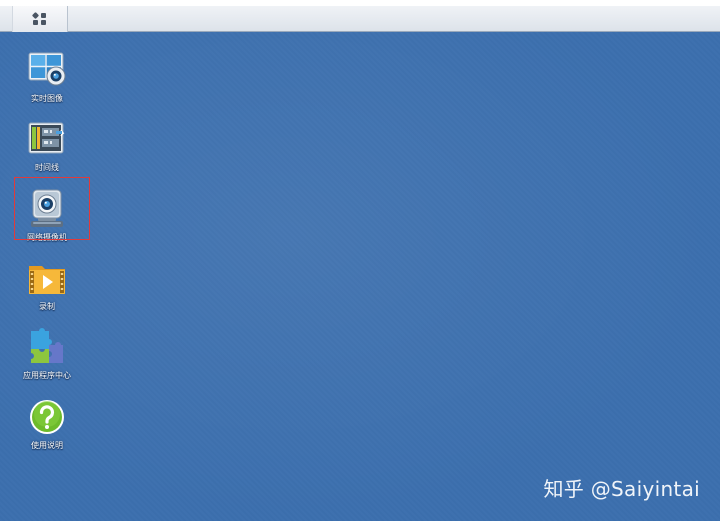 Image resolution: width=720 pixels, height=521 pixels. I want to click on desktop-icon-timeline: 时间线, so click(47, 146).